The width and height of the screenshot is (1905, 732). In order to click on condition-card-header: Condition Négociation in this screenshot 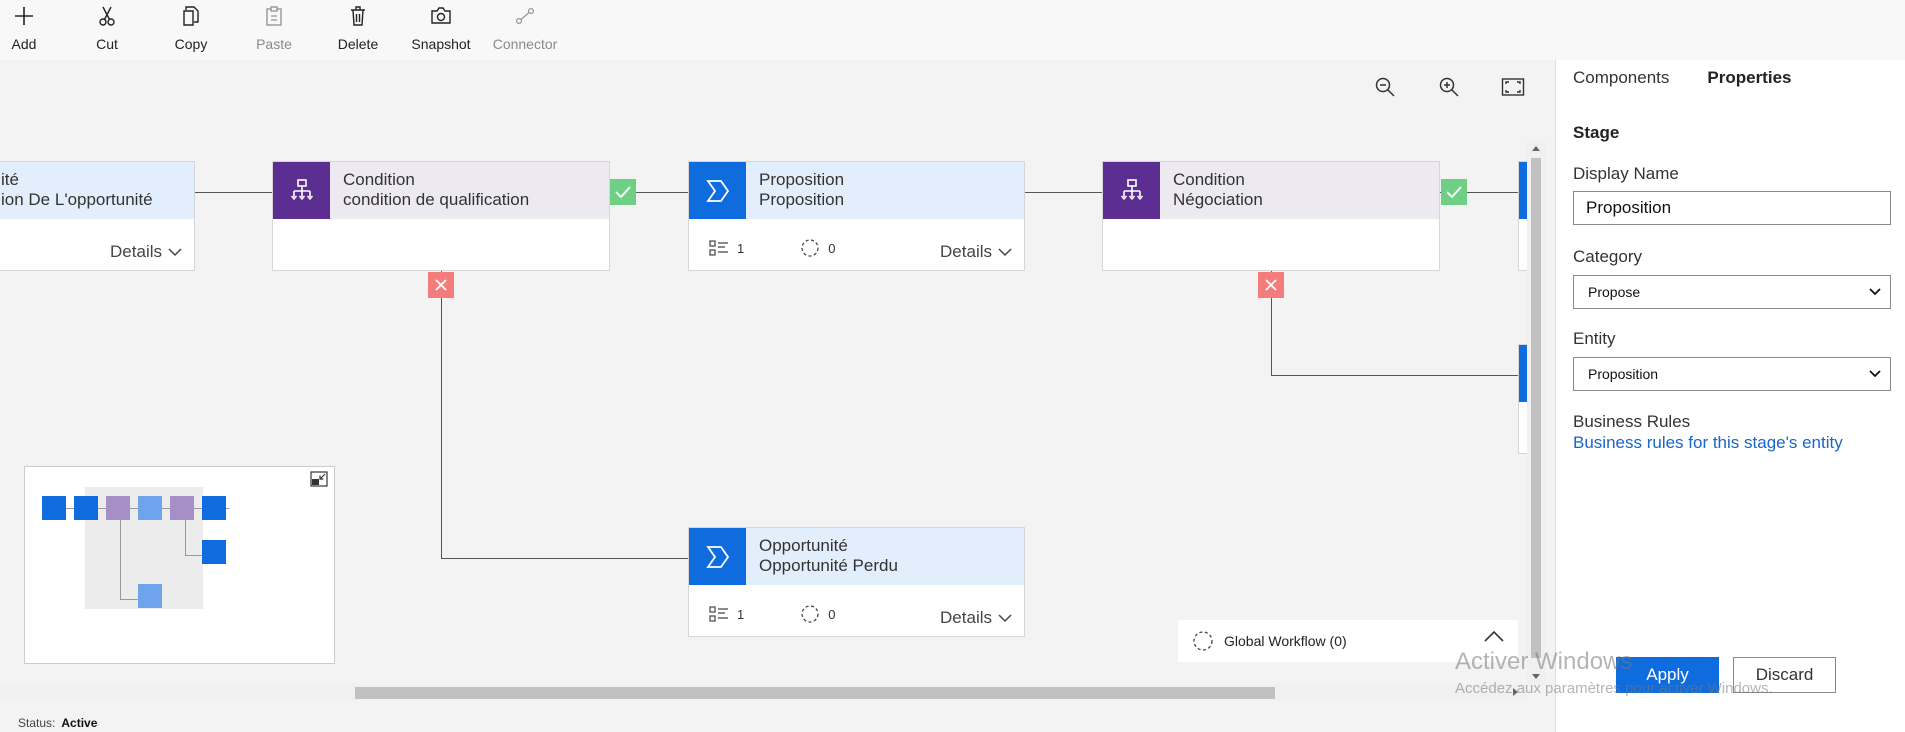, I will do `click(1271, 190)`.